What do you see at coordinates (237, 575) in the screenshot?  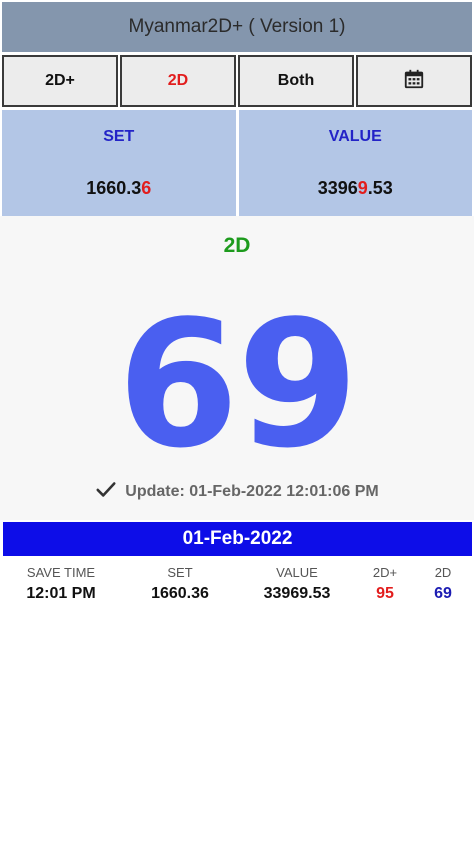 I see `history-header-row: SAVE TIME SET VALUE 2D+ 2D` at bounding box center [237, 575].